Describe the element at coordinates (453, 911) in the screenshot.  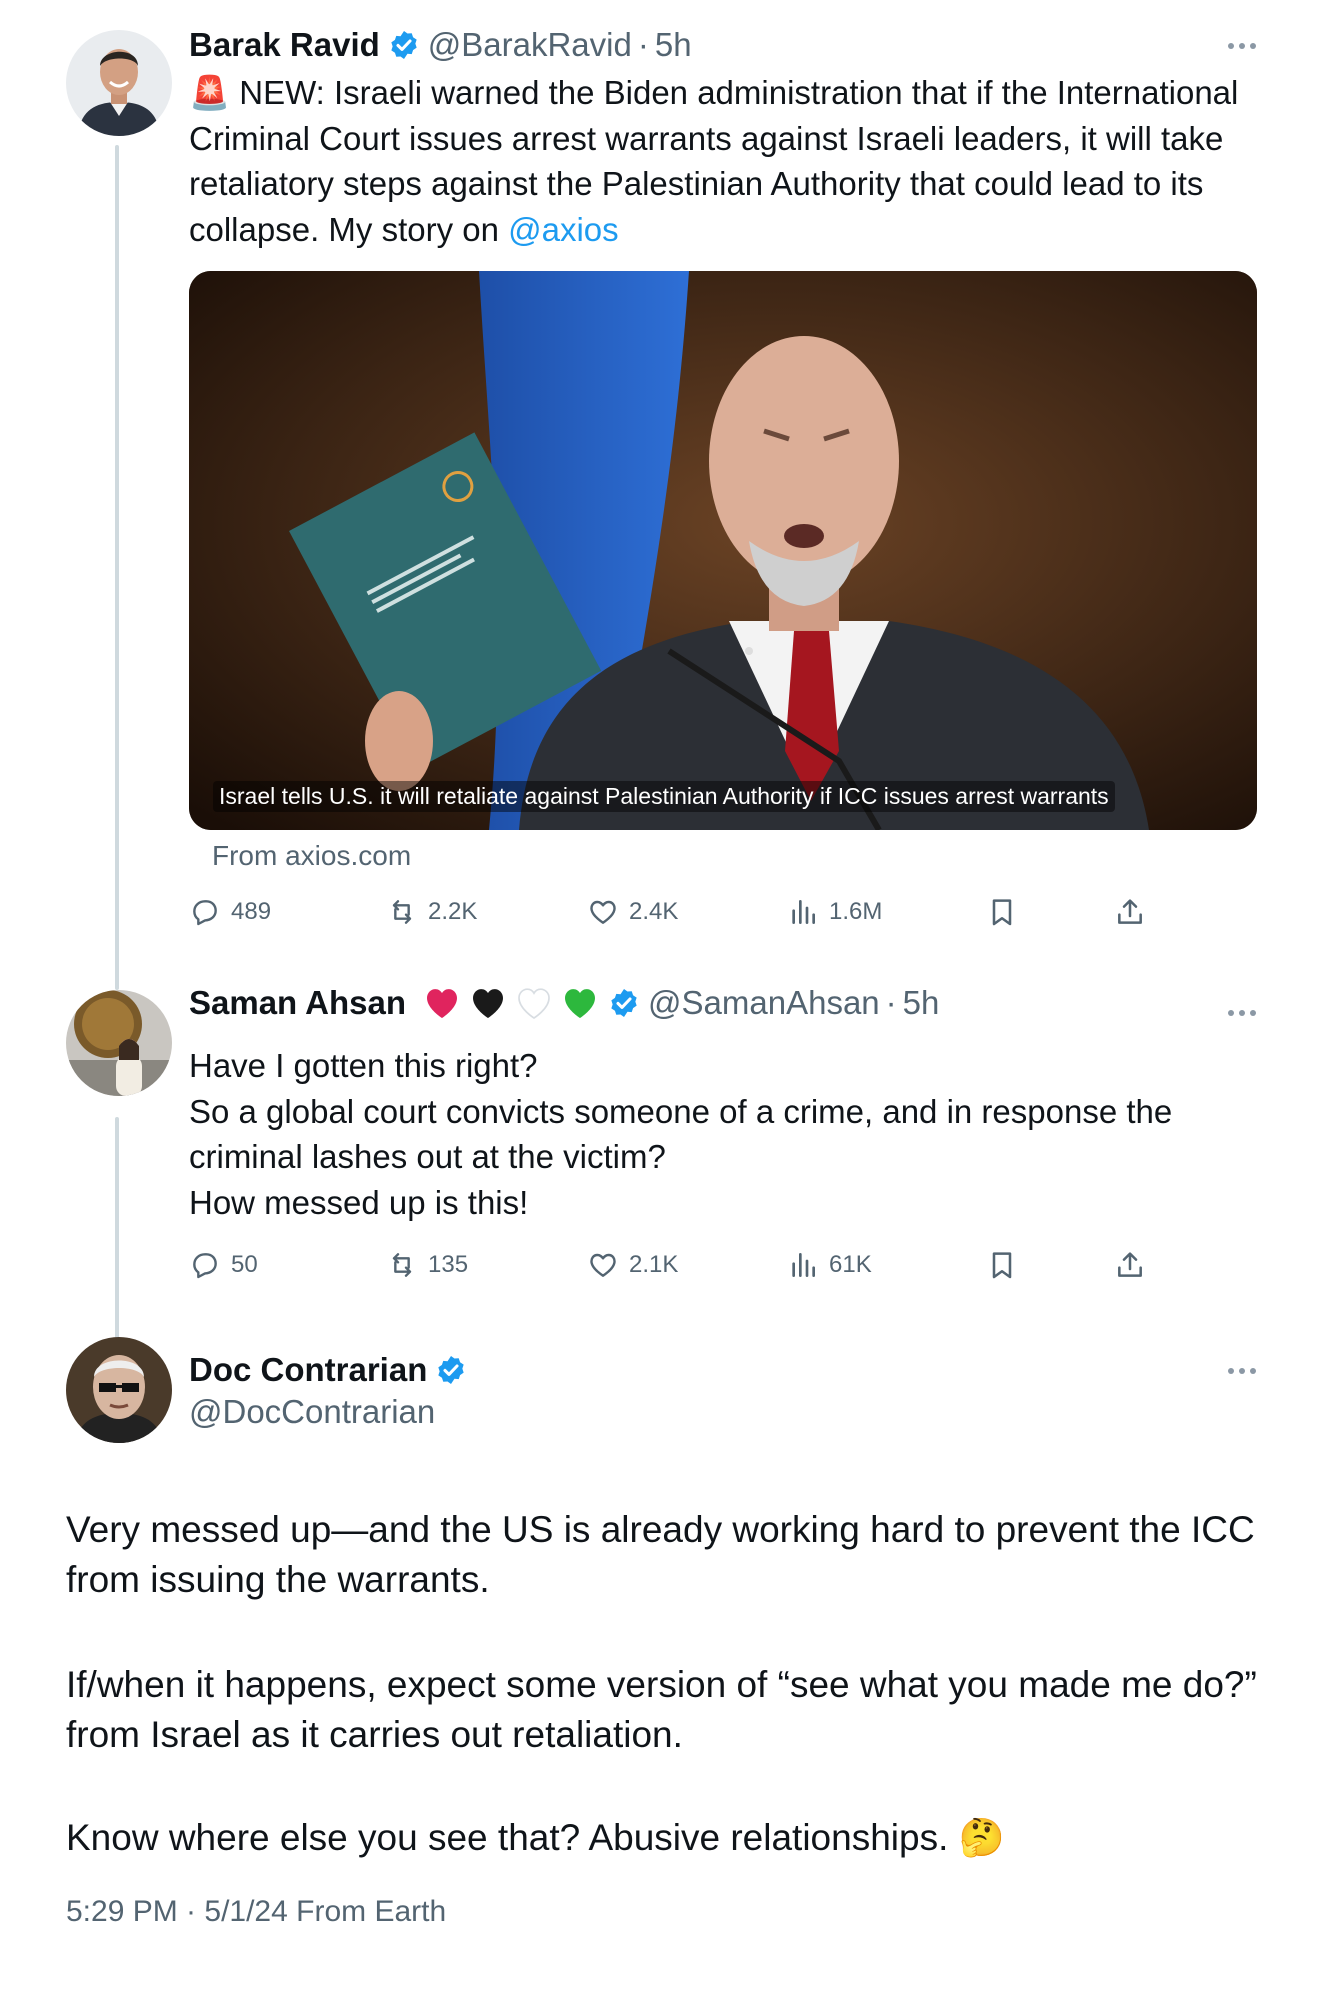
I see `repost-count: 2.2K` at that location.